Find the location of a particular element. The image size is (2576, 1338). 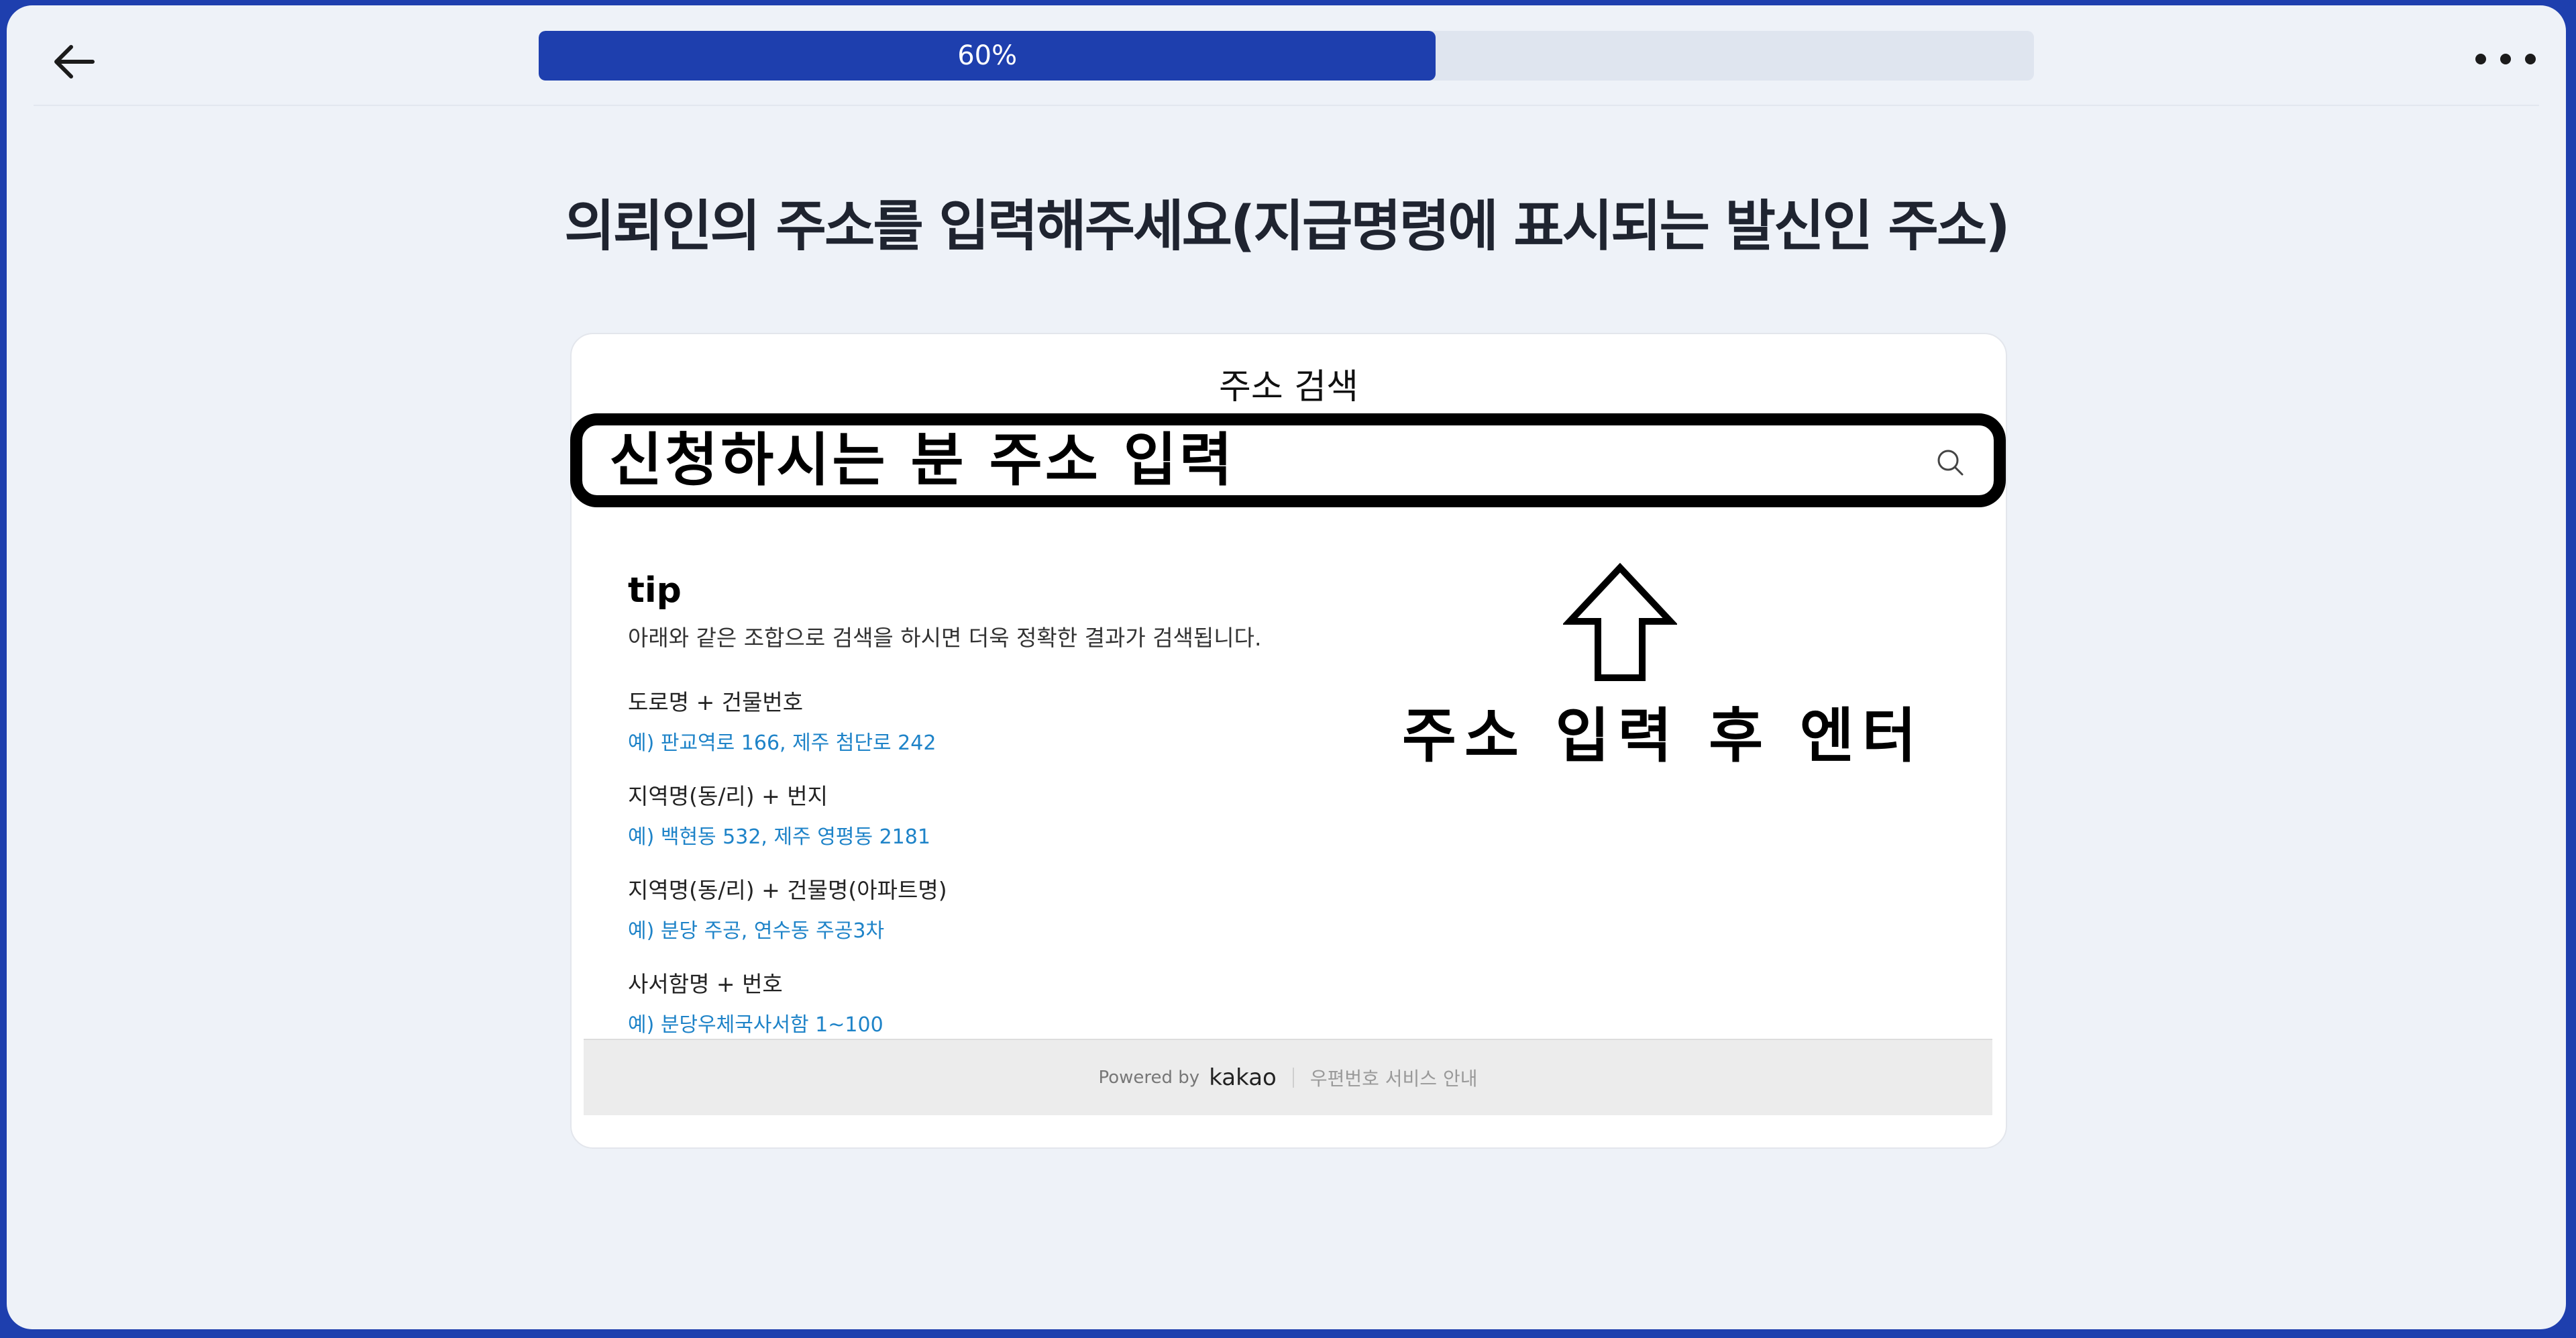

more-options-button is located at coordinates (2505, 59).